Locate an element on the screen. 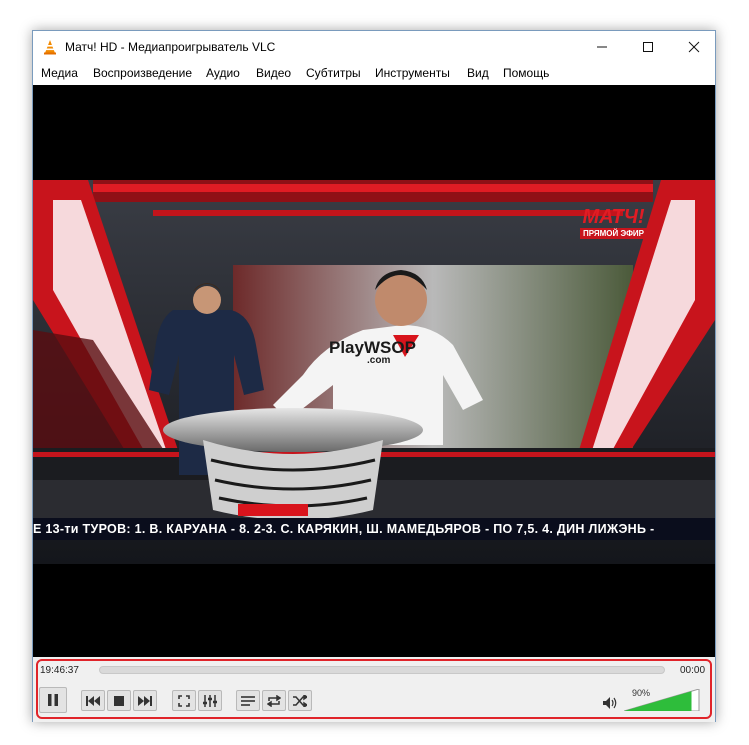  stop-icon is located at coordinates (119, 700).